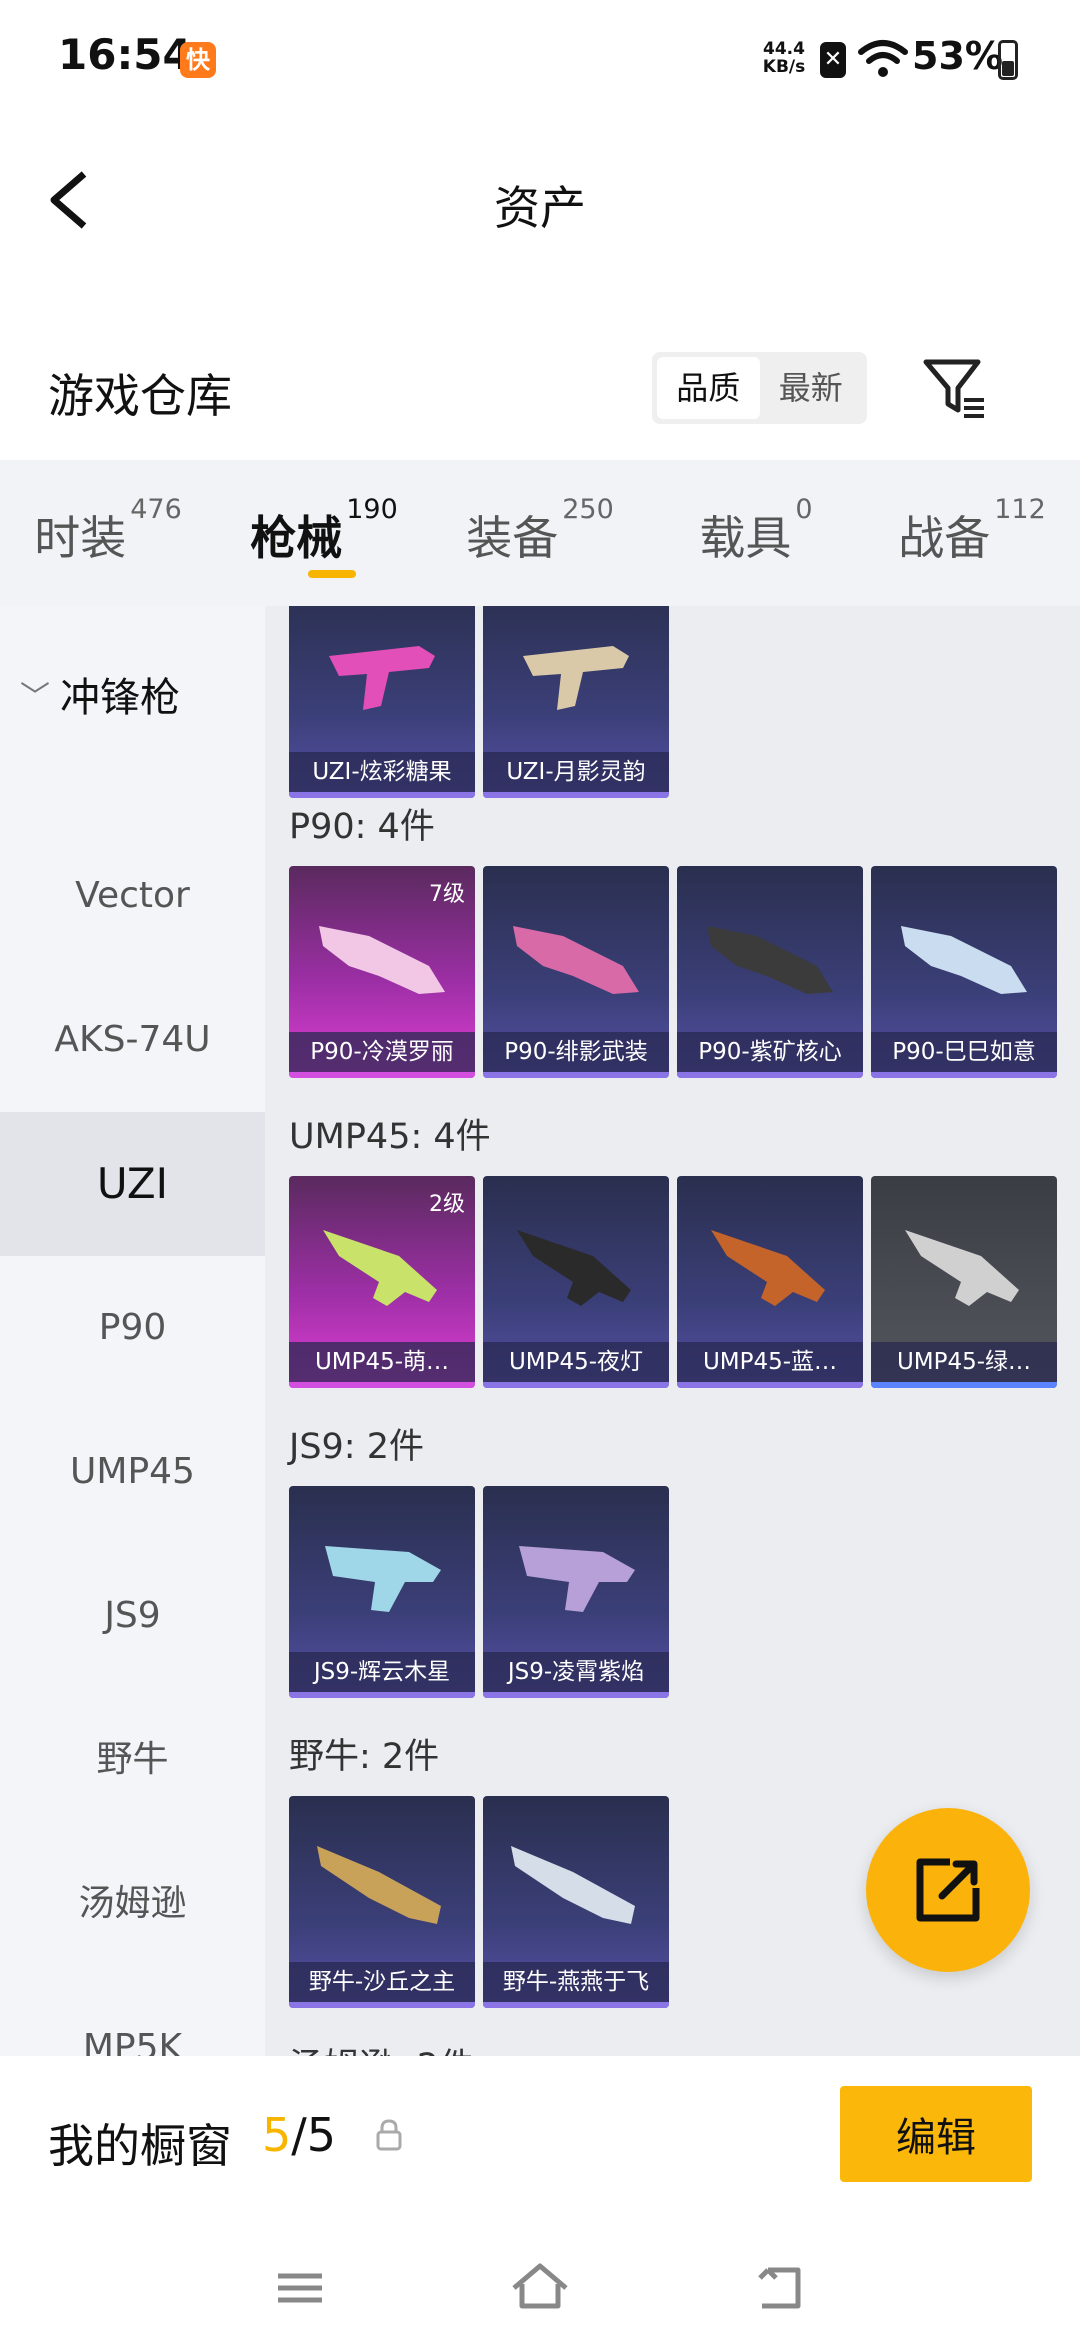 The width and height of the screenshot is (1080, 2344). I want to click on title-bar: 资产, so click(540, 200).